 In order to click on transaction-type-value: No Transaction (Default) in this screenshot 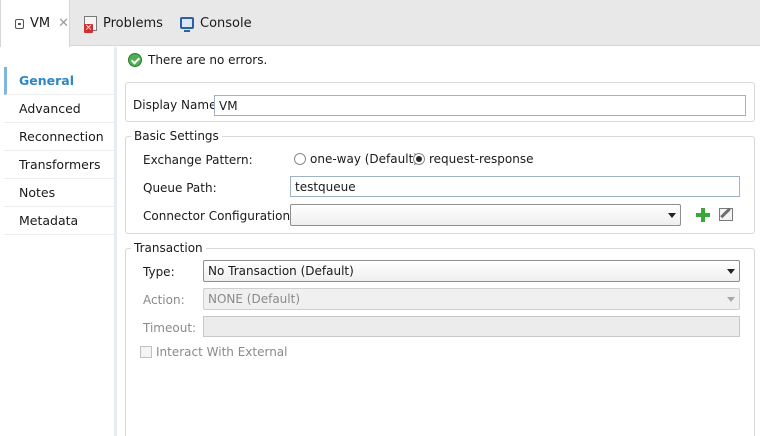, I will do `click(281, 271)`.